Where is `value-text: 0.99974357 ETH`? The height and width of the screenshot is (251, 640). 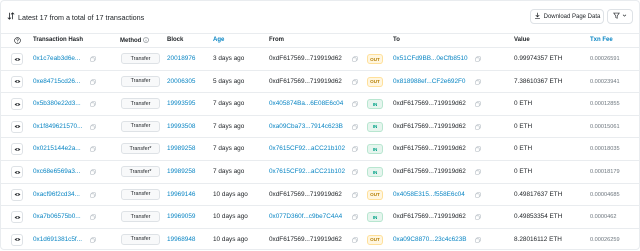
value-text: 0.99974357 ETH is located at coordinates (538, 58).